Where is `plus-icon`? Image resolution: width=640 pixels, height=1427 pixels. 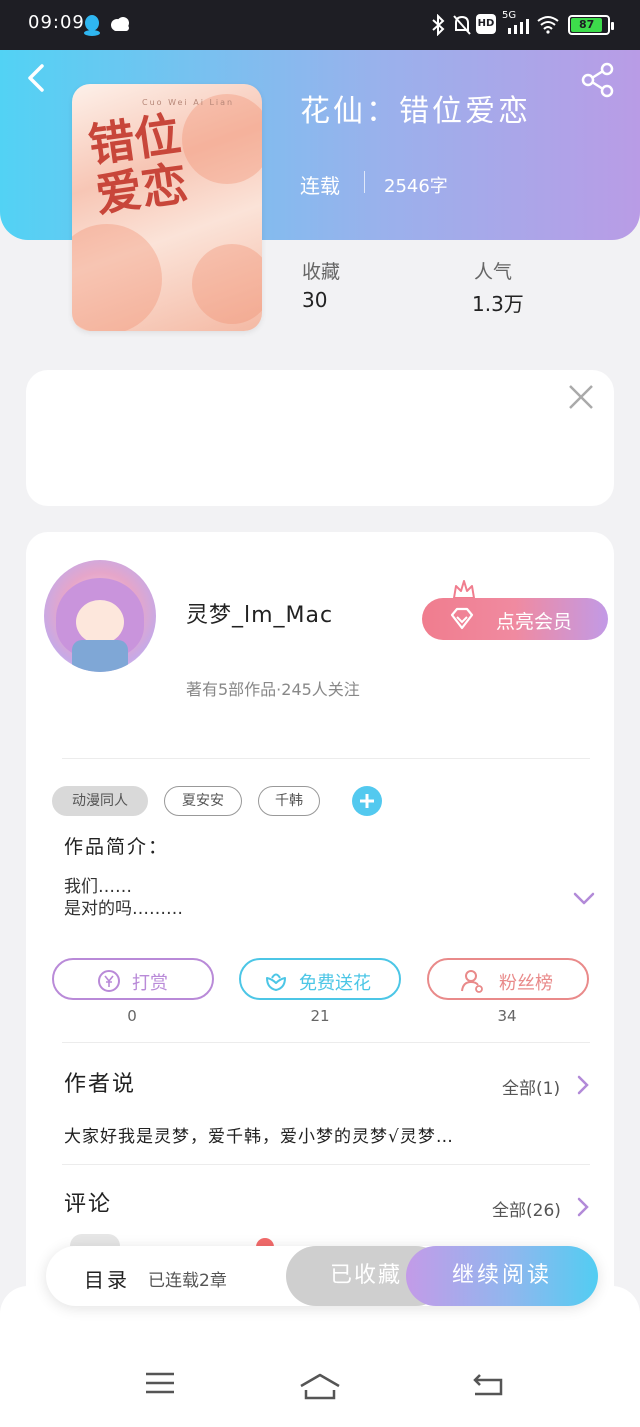
plus-icon is located at coordinates (367, 801).